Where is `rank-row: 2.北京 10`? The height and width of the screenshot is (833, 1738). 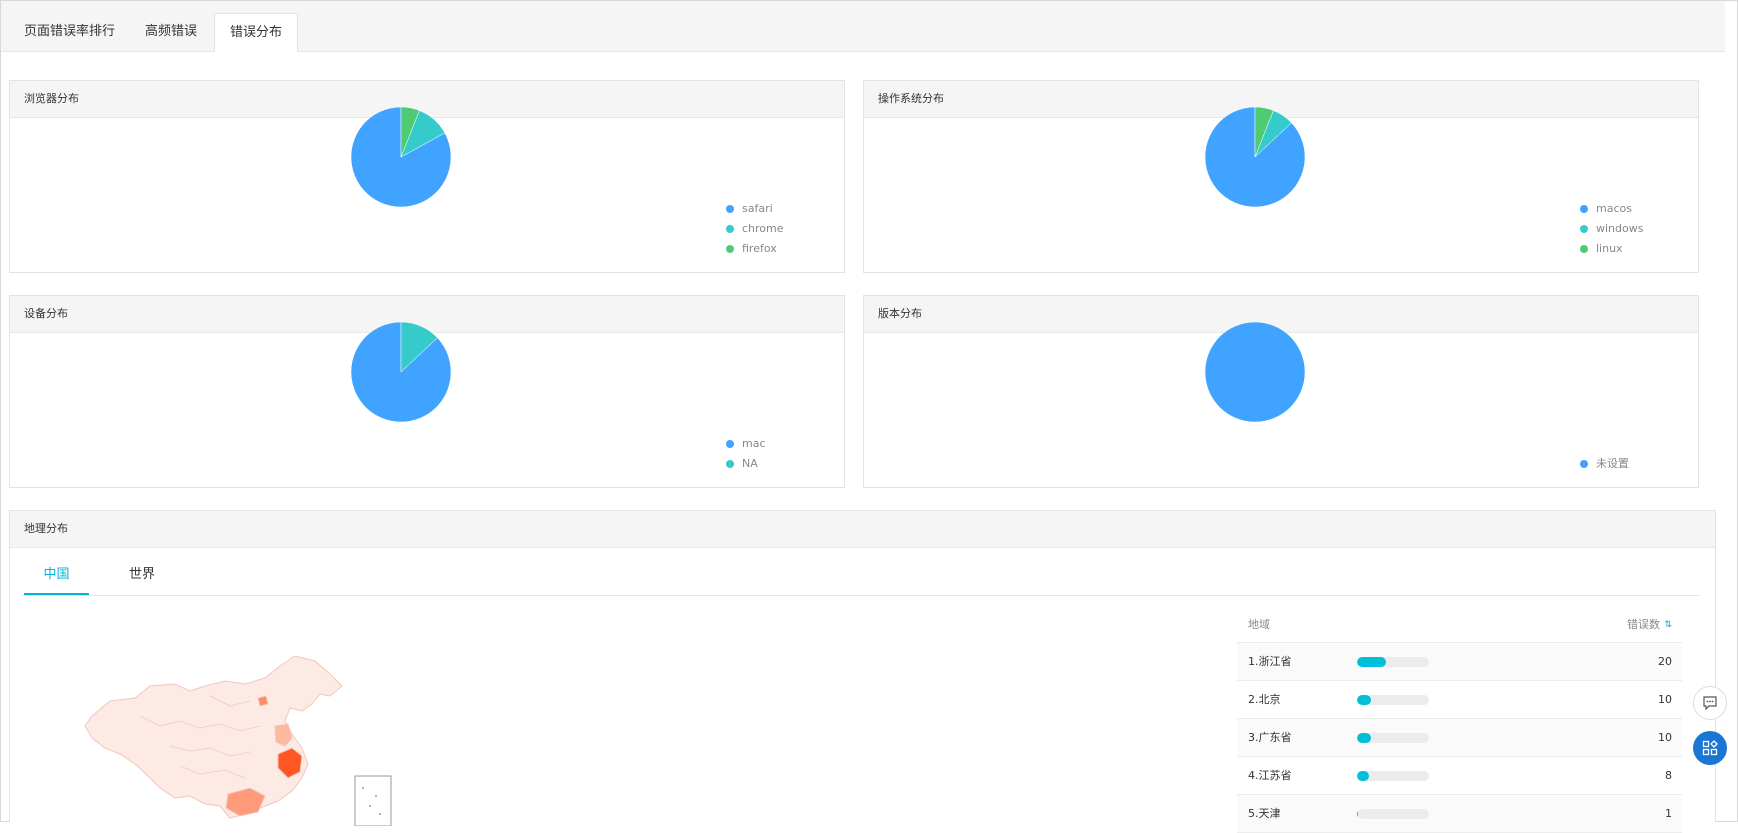
rank-row: 2.北京 10 is located at coordinates (1459, 700).